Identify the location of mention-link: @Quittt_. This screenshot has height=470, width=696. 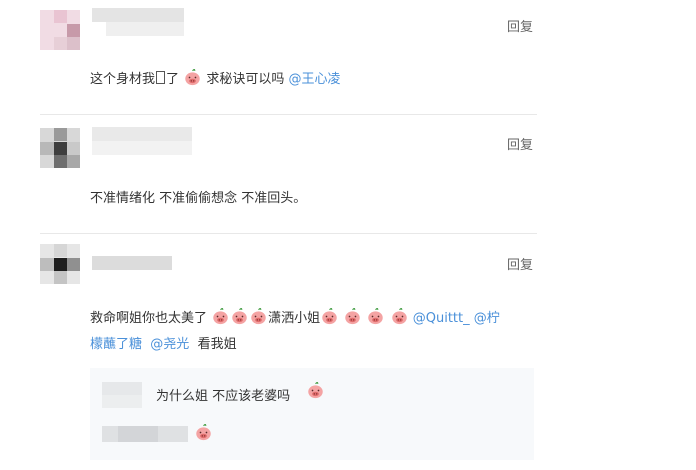
(441, 318).